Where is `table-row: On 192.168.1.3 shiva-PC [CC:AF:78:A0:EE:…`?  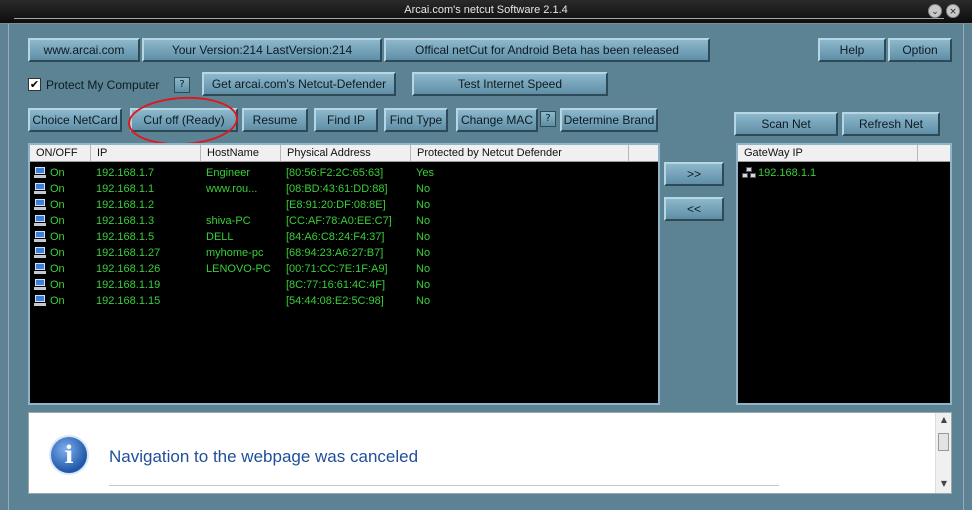
table-row: On 192.168.1.3 shiva-PC [CC:AF:78:A0:EE:… is located at coordinates (344, 221).